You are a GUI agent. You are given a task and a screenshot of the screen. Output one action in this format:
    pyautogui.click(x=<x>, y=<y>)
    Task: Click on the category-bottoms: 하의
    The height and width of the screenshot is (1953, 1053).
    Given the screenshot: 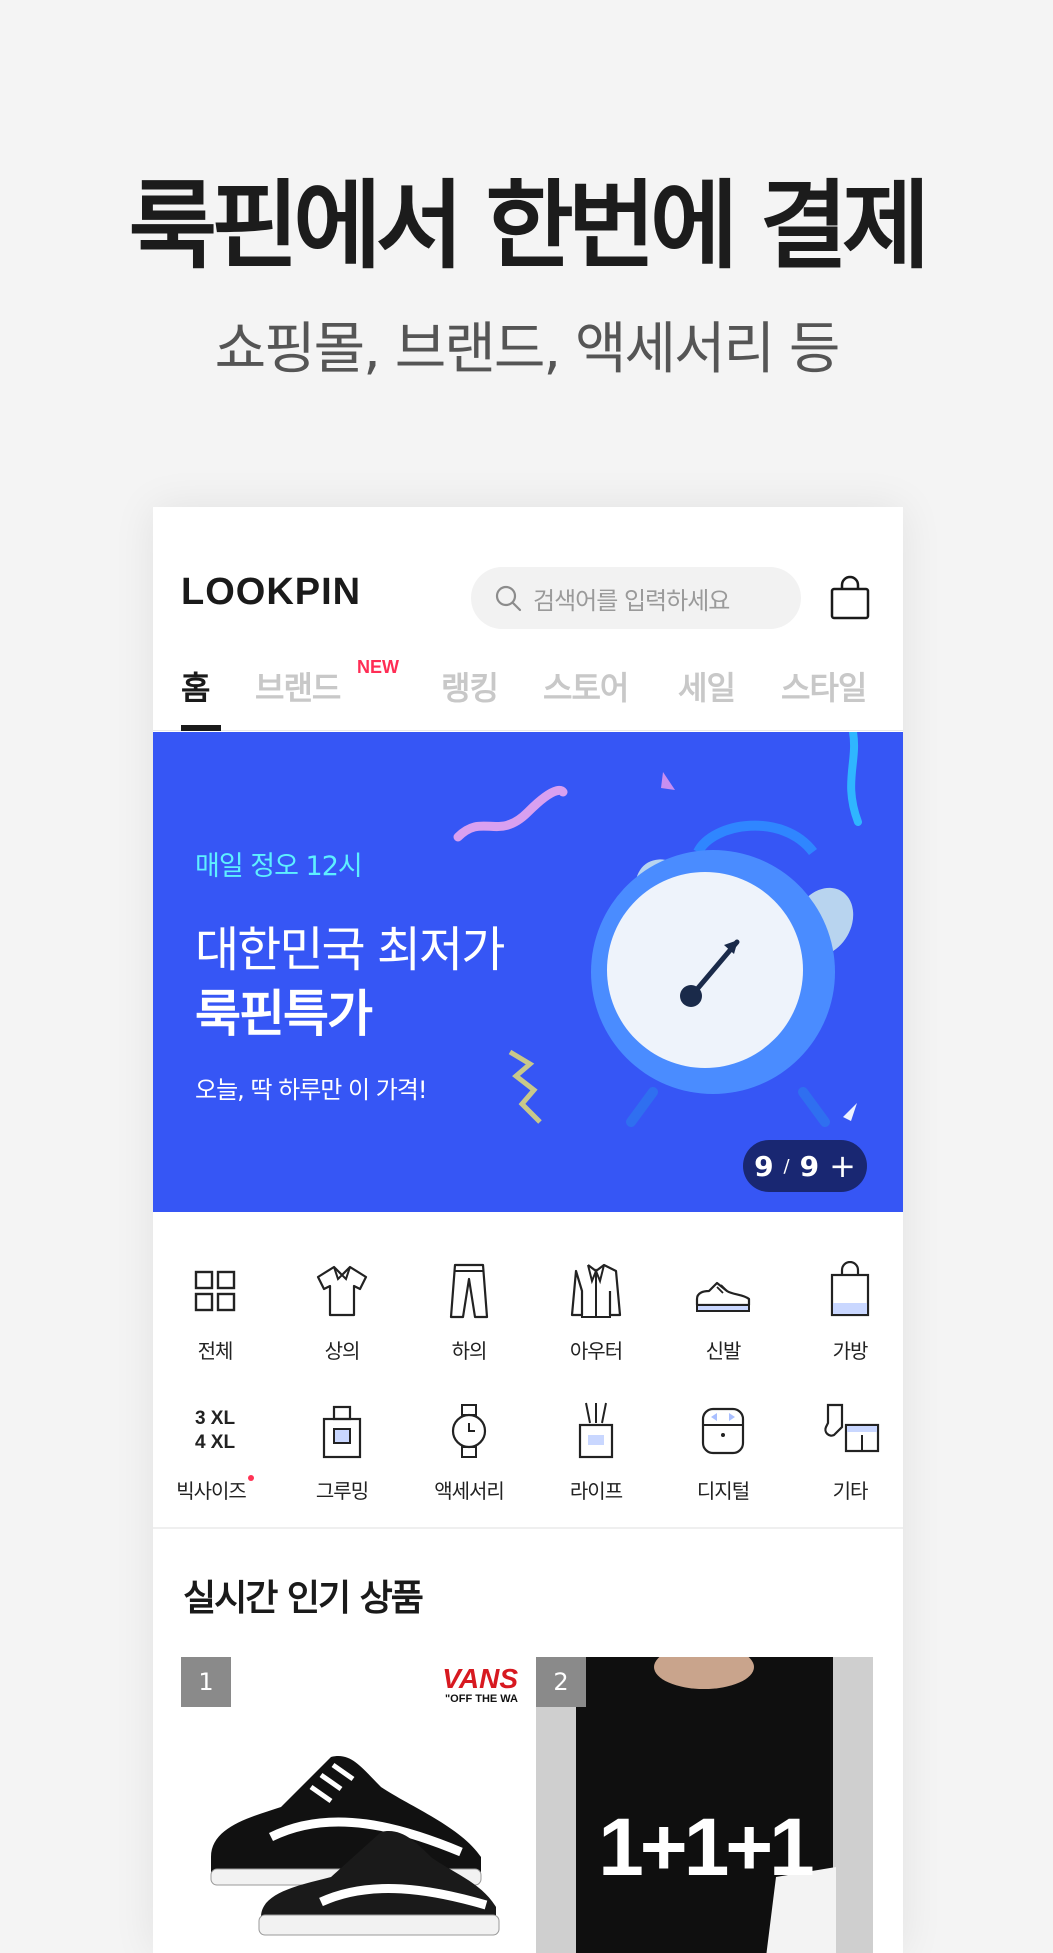 What is the action you would take?
    pyautogui.click(x=469, y=1312)
    